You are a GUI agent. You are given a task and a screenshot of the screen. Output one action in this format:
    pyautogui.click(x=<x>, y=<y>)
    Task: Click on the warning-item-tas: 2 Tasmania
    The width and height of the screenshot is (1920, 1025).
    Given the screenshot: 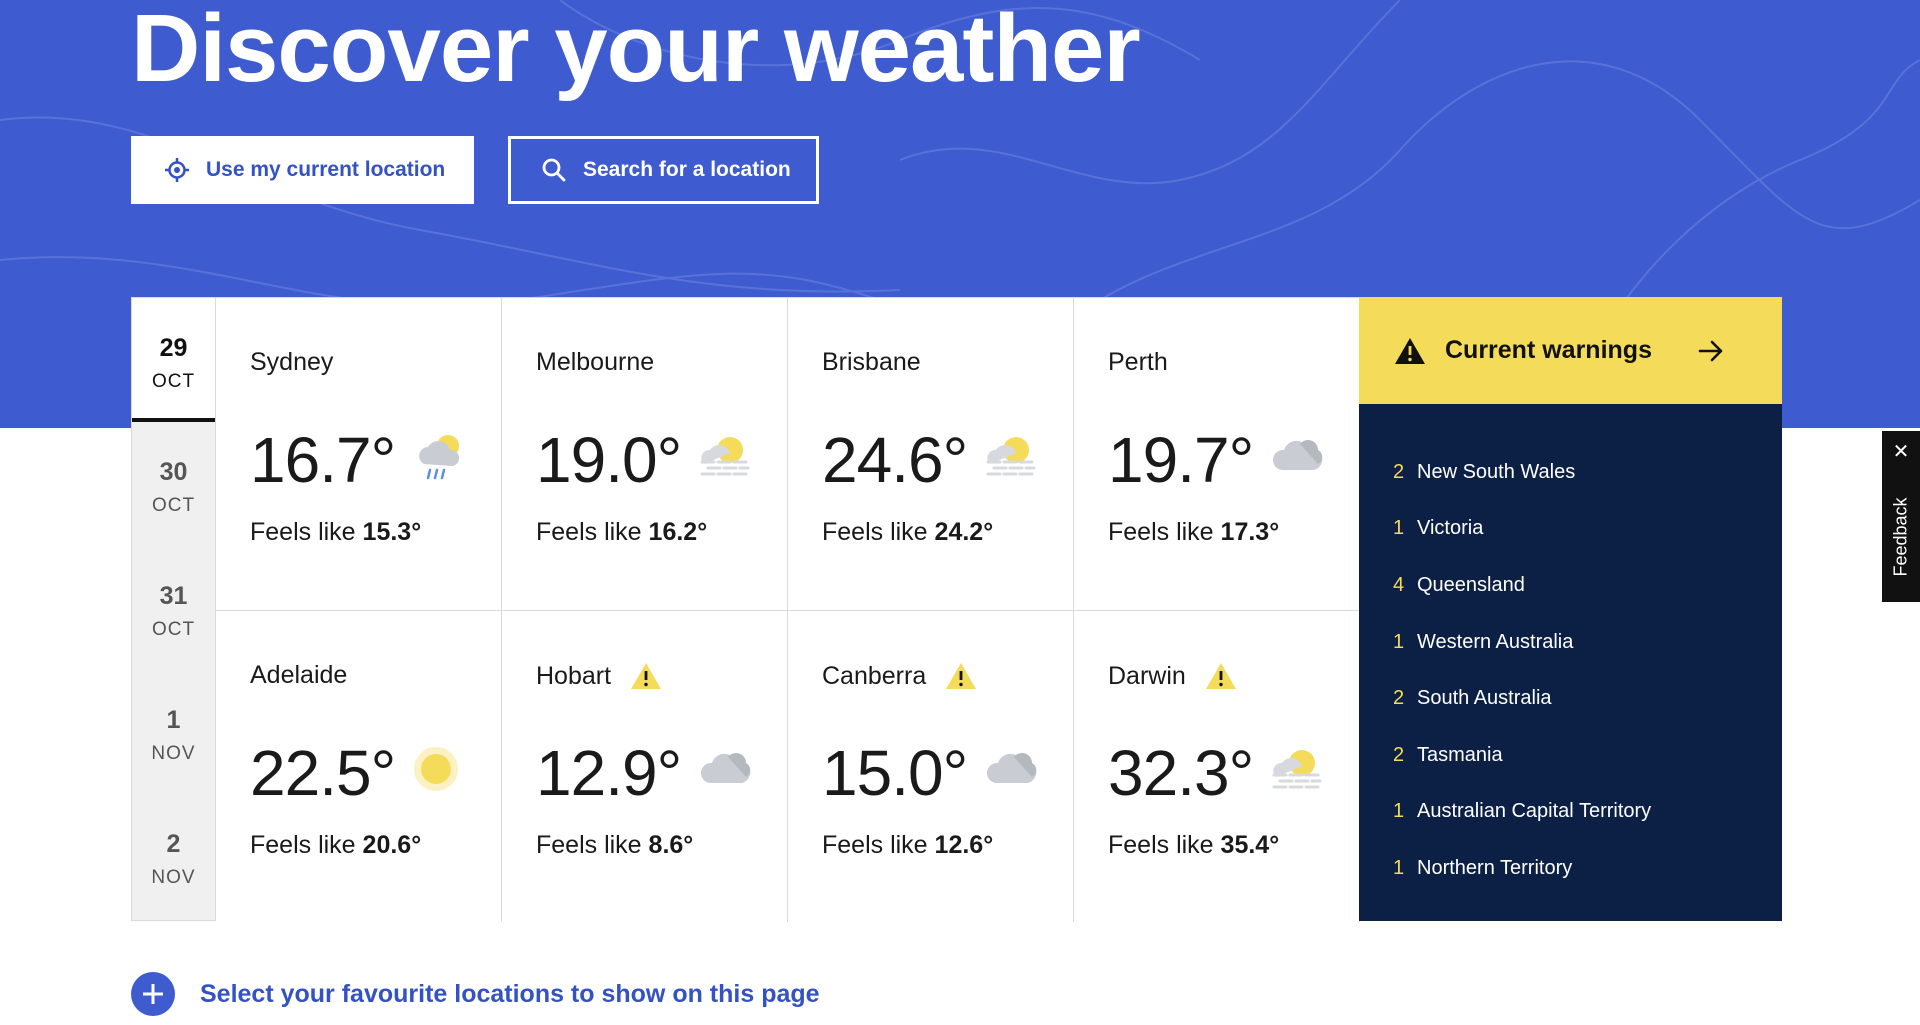 What is the action you would take?
    pyautogui.click(x=1570, y=755)
    